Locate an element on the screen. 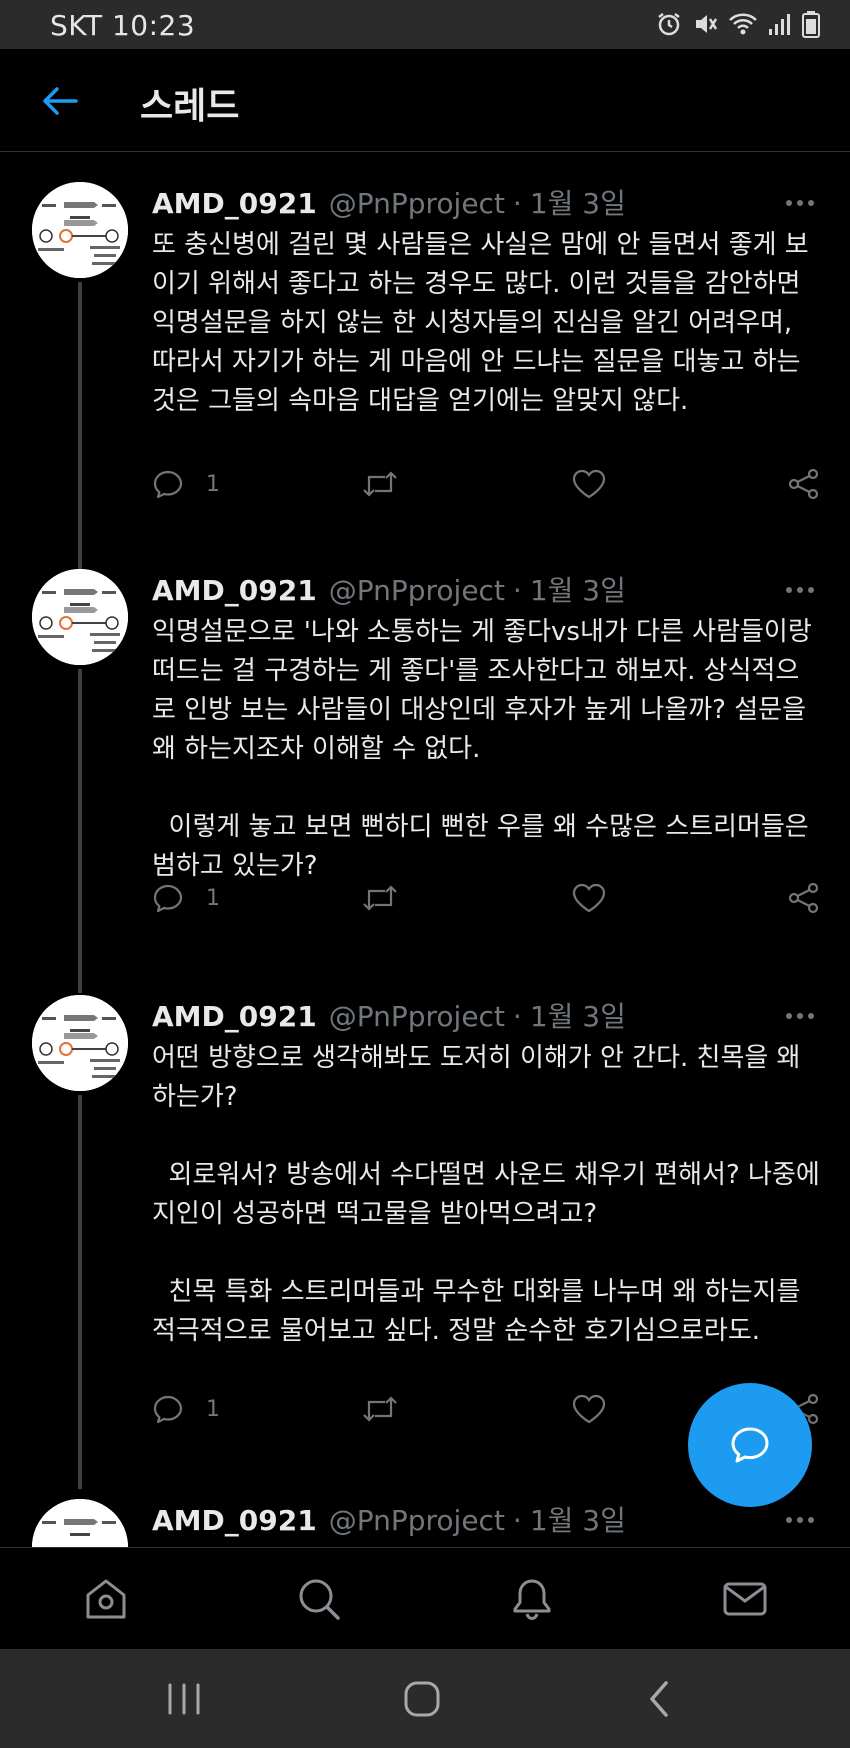 The height and width of the screenshot is (1748, 850). back-button is located at coordinates (60, 101).